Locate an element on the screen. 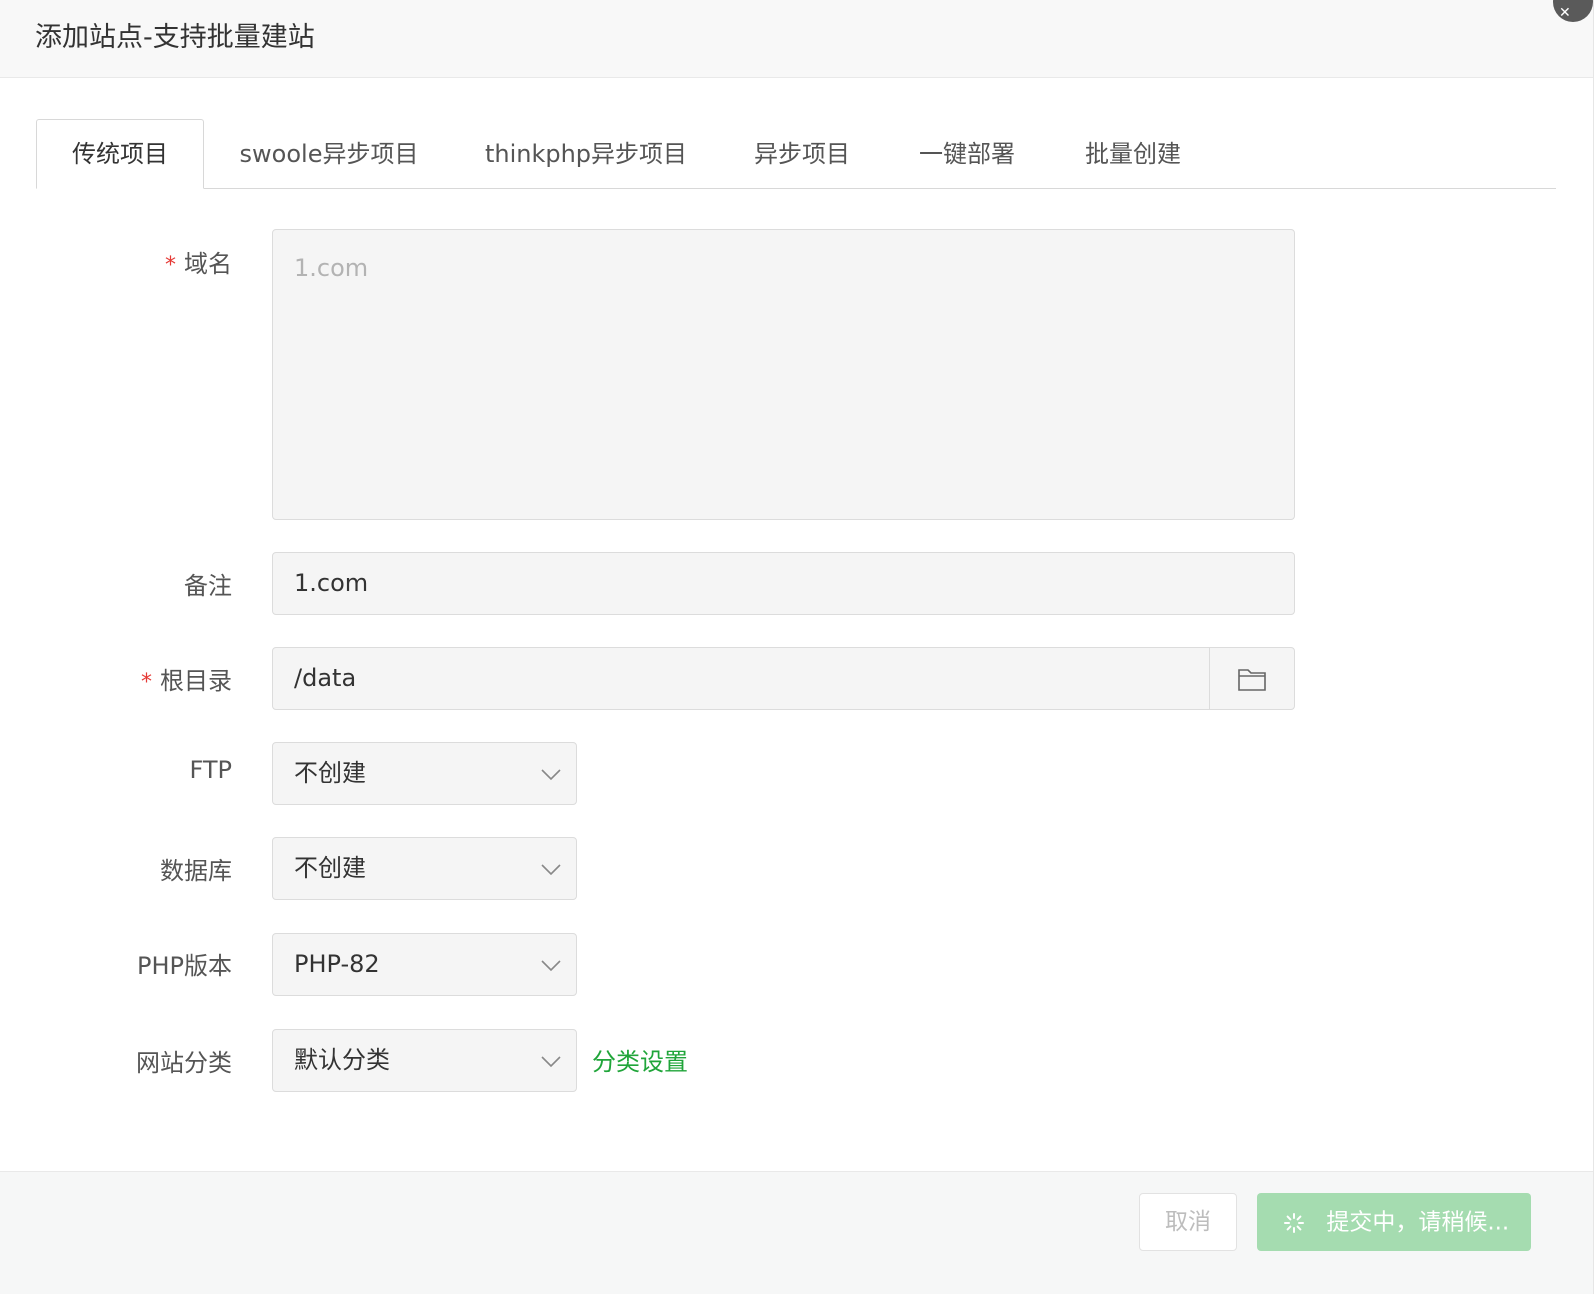 The image size is (1594, 1294). php-version-select: PHP-82 is located at coordinates (424, 964).